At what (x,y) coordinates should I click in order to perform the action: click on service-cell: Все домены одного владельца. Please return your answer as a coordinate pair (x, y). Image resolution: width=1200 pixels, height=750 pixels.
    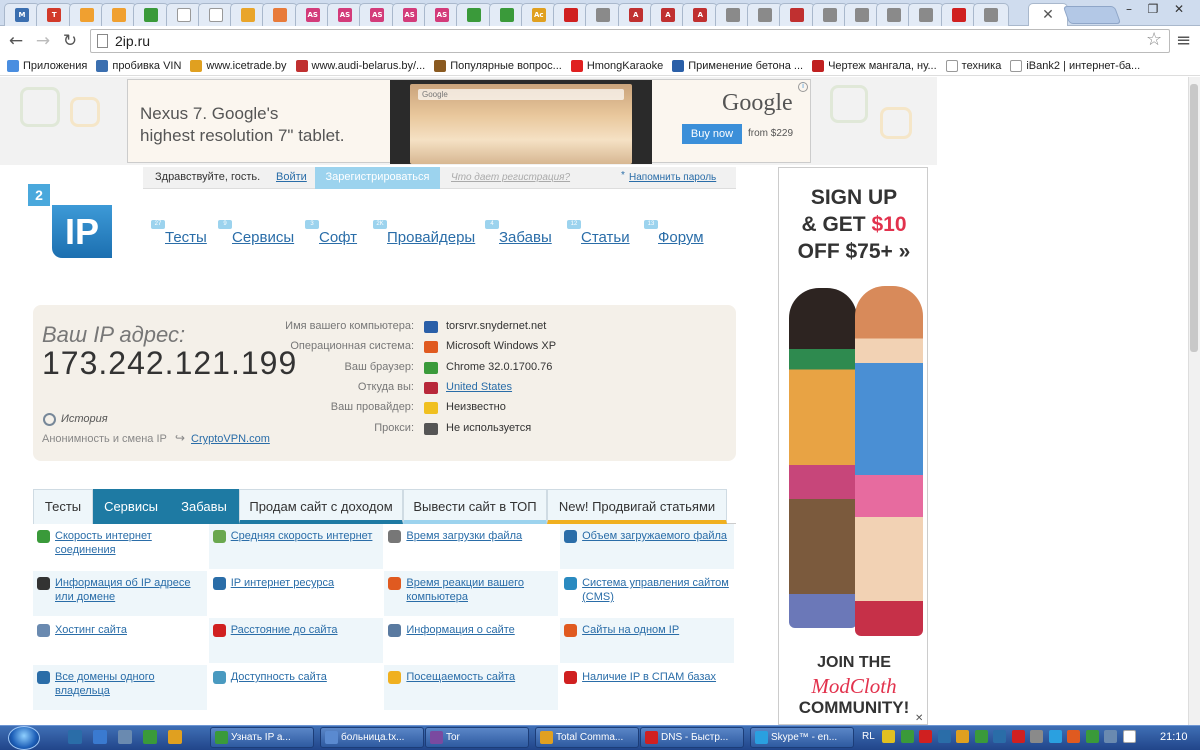
    Looking at the image, I should click on (120, 688).